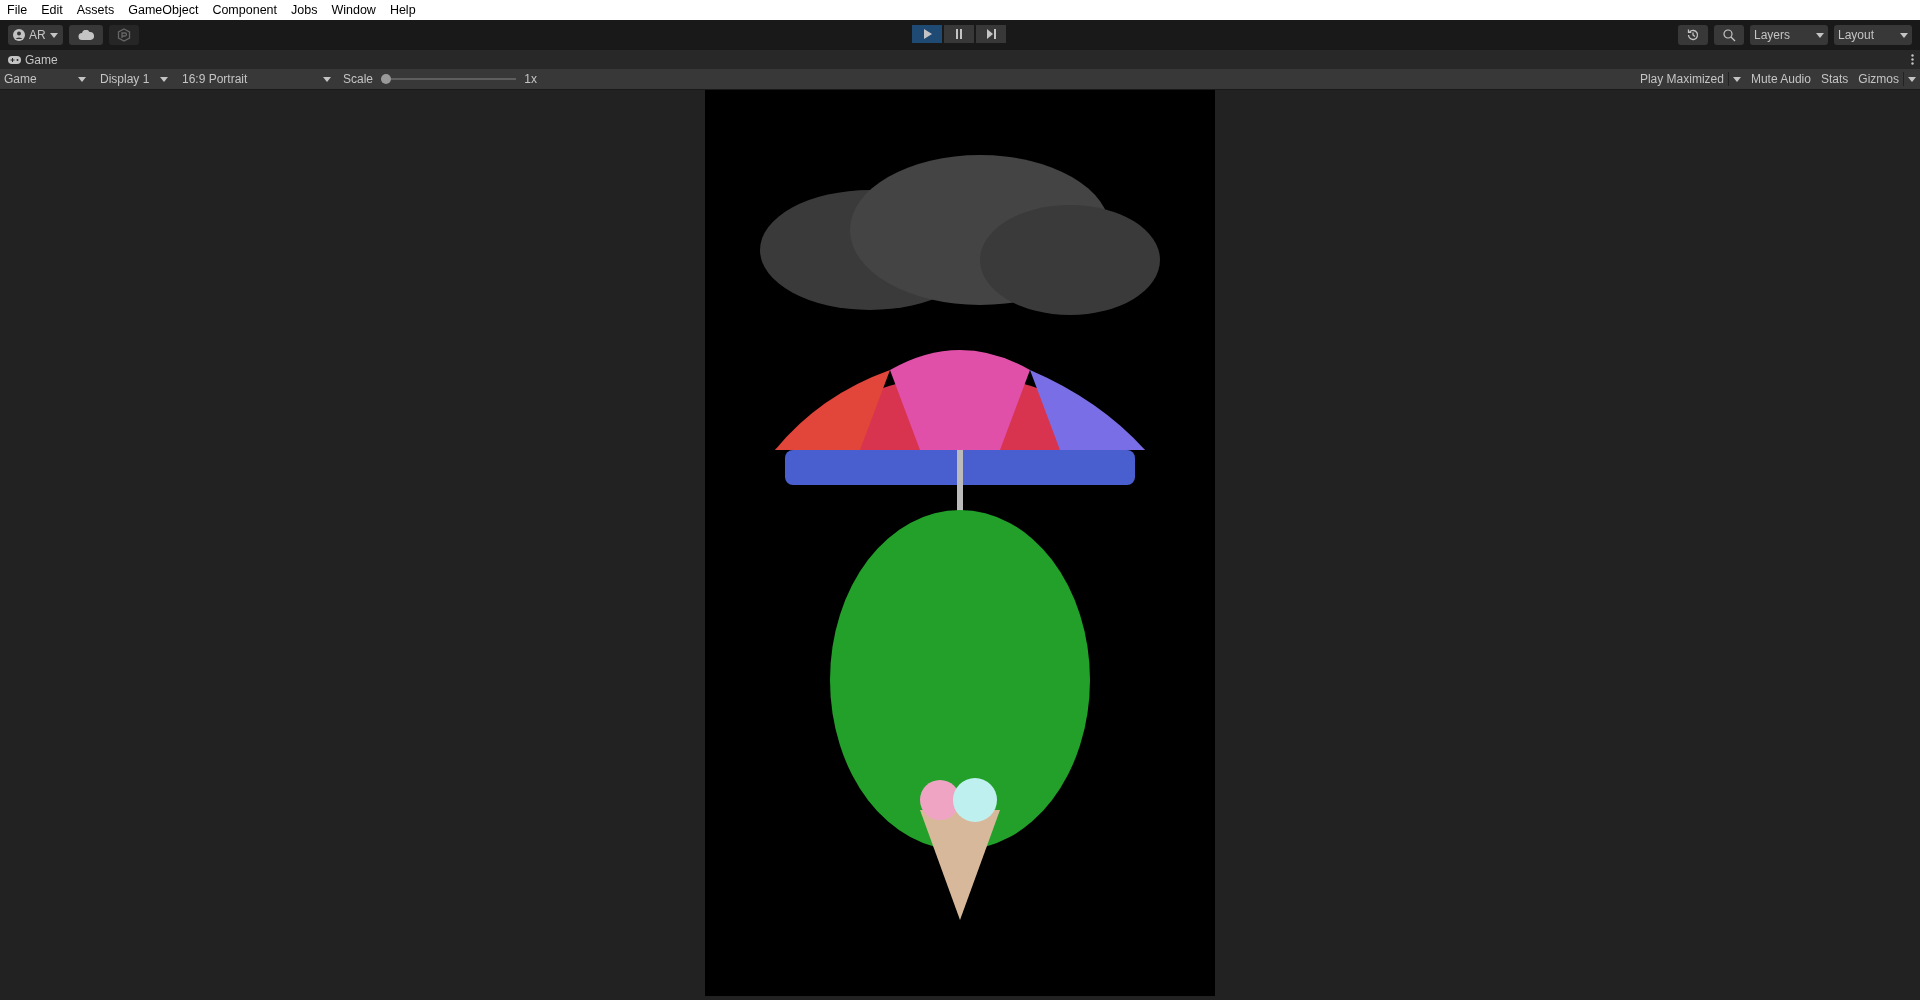  I want to click on search-button, so click(1729, 35).